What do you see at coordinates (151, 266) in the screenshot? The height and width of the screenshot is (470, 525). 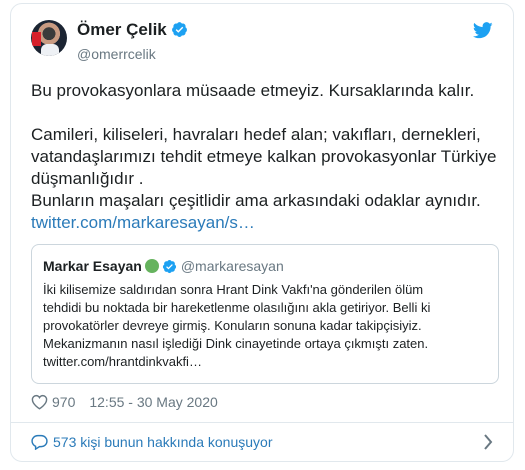 I see `green-circle-icon` at bounding box center [151, 266].